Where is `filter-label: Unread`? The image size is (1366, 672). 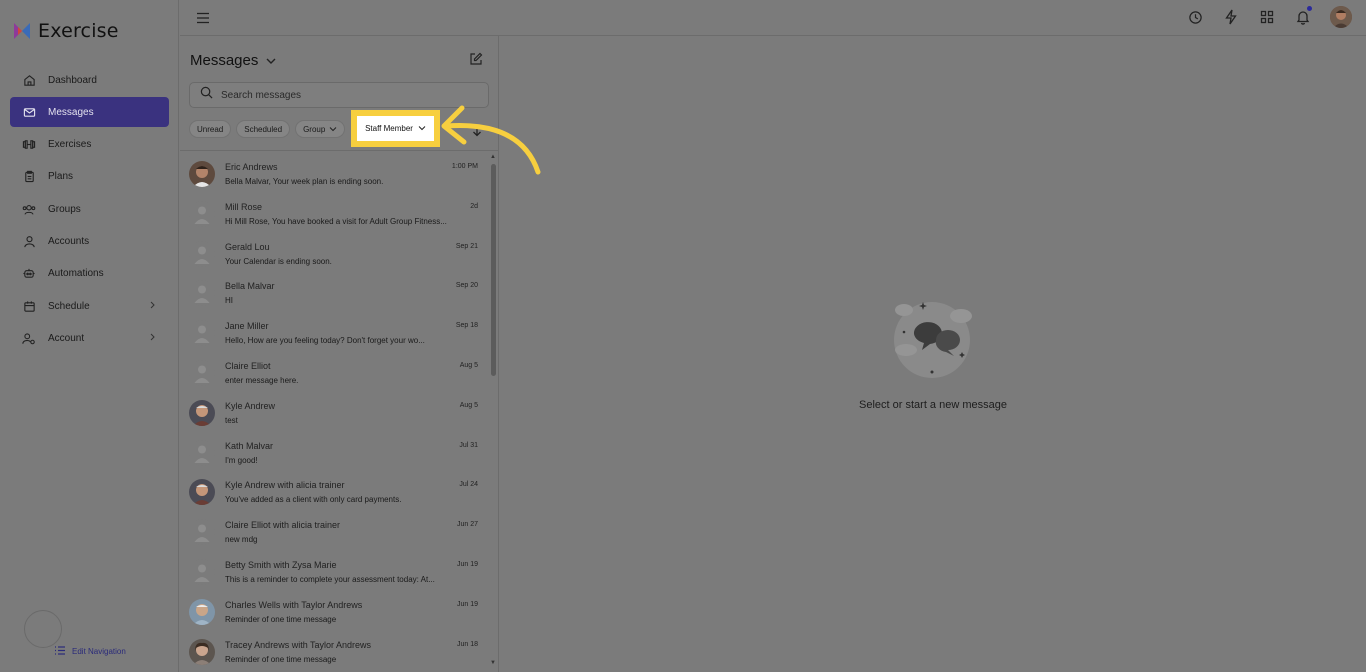 filter-label: Unread is located at coordinates (210, 129).